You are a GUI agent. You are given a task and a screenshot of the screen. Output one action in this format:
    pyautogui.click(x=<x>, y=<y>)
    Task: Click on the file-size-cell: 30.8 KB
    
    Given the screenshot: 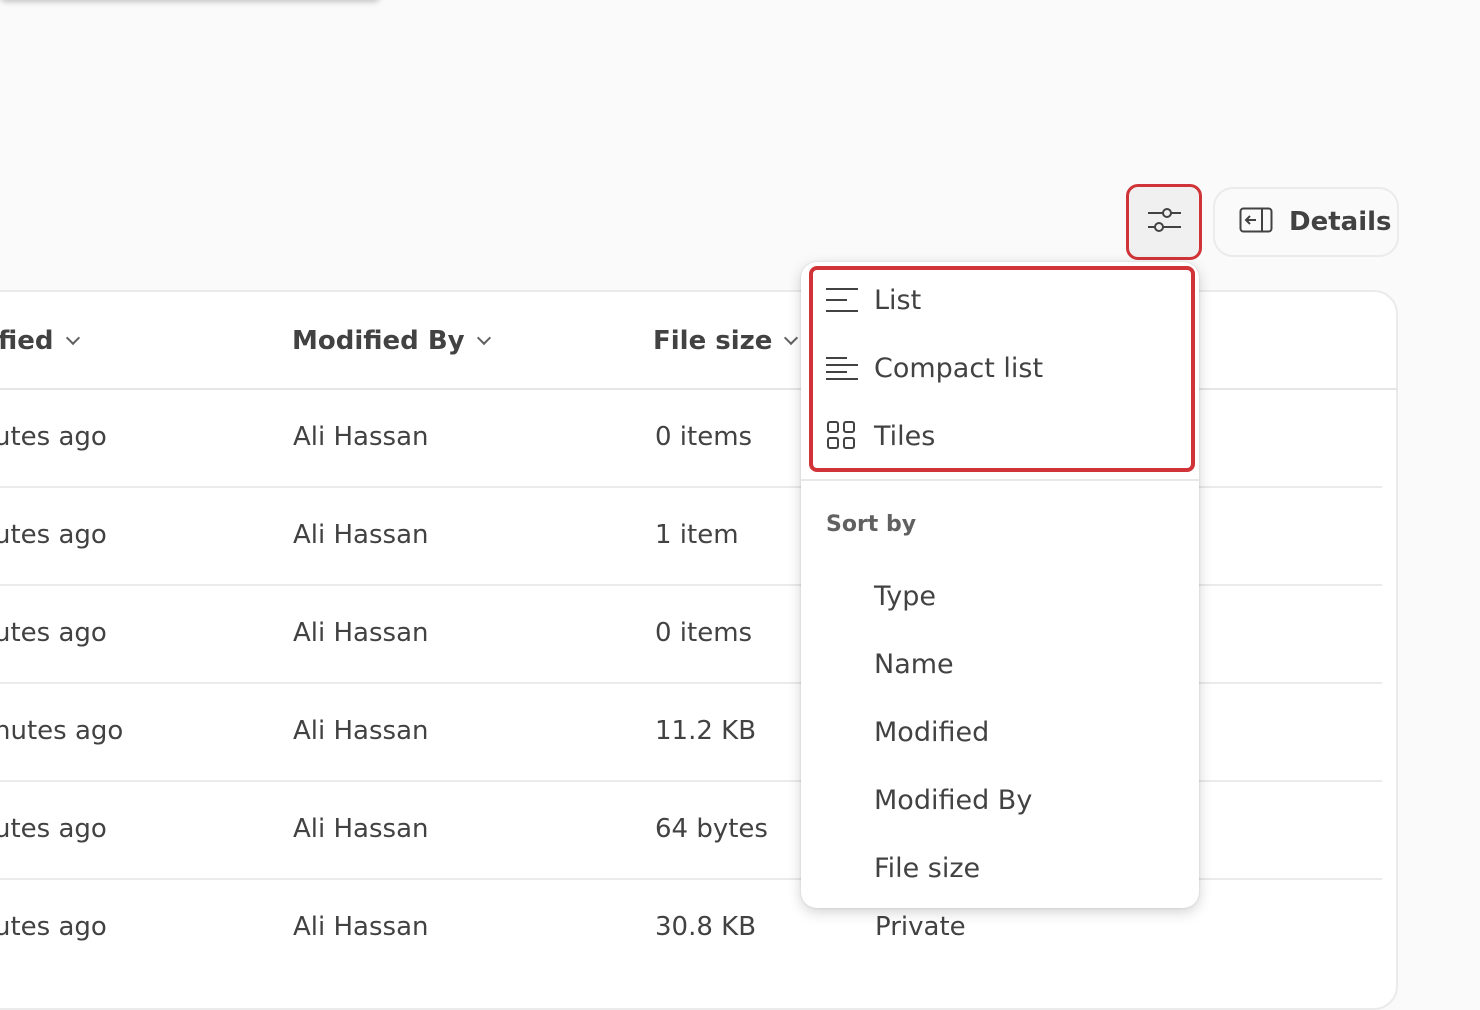 What is the action you would take?
    pyautogui.click(x=706, y=927)
    